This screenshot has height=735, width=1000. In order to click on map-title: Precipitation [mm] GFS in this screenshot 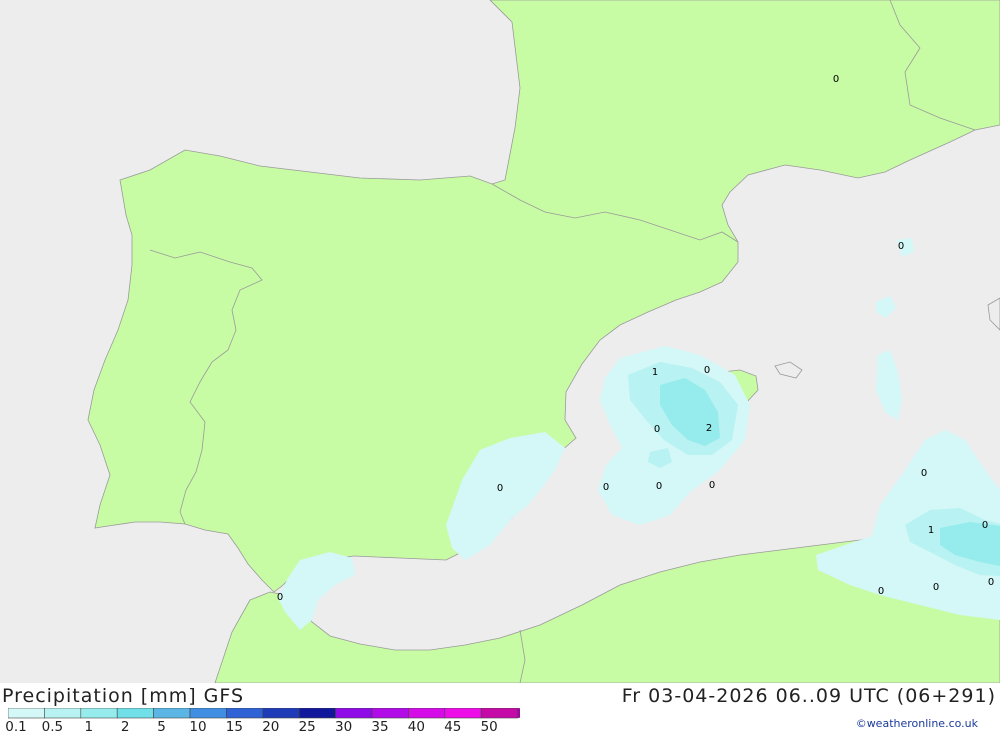, I will do `click(123, 696)`.